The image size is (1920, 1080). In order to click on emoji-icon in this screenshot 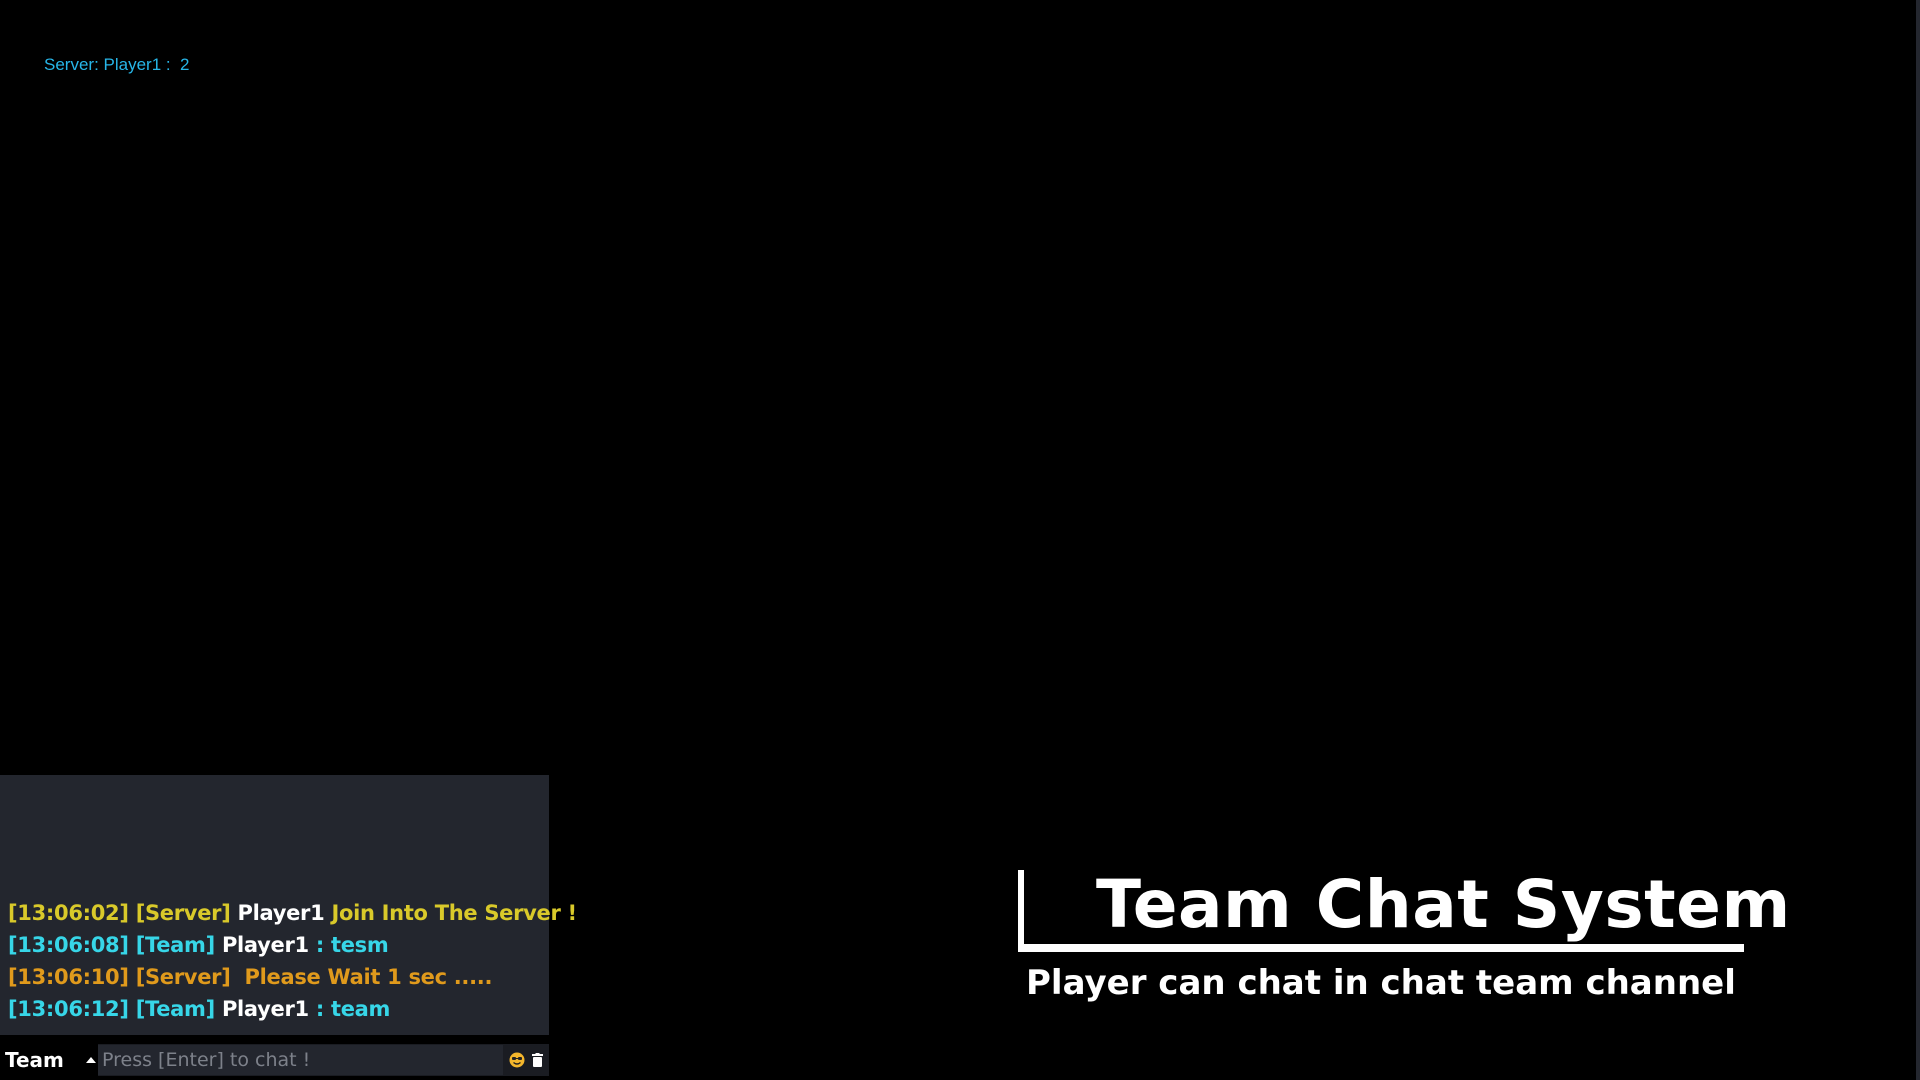, I will do `click(517, 1060)`.